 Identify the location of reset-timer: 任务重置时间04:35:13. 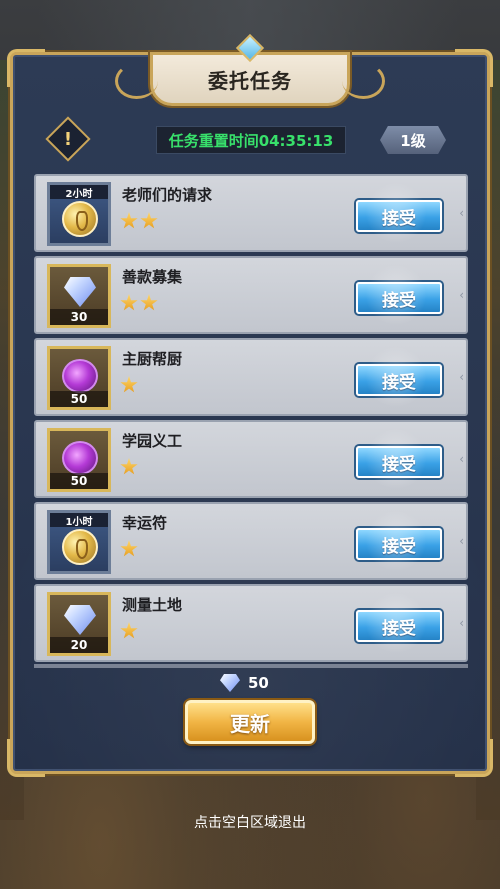
(251, 140).